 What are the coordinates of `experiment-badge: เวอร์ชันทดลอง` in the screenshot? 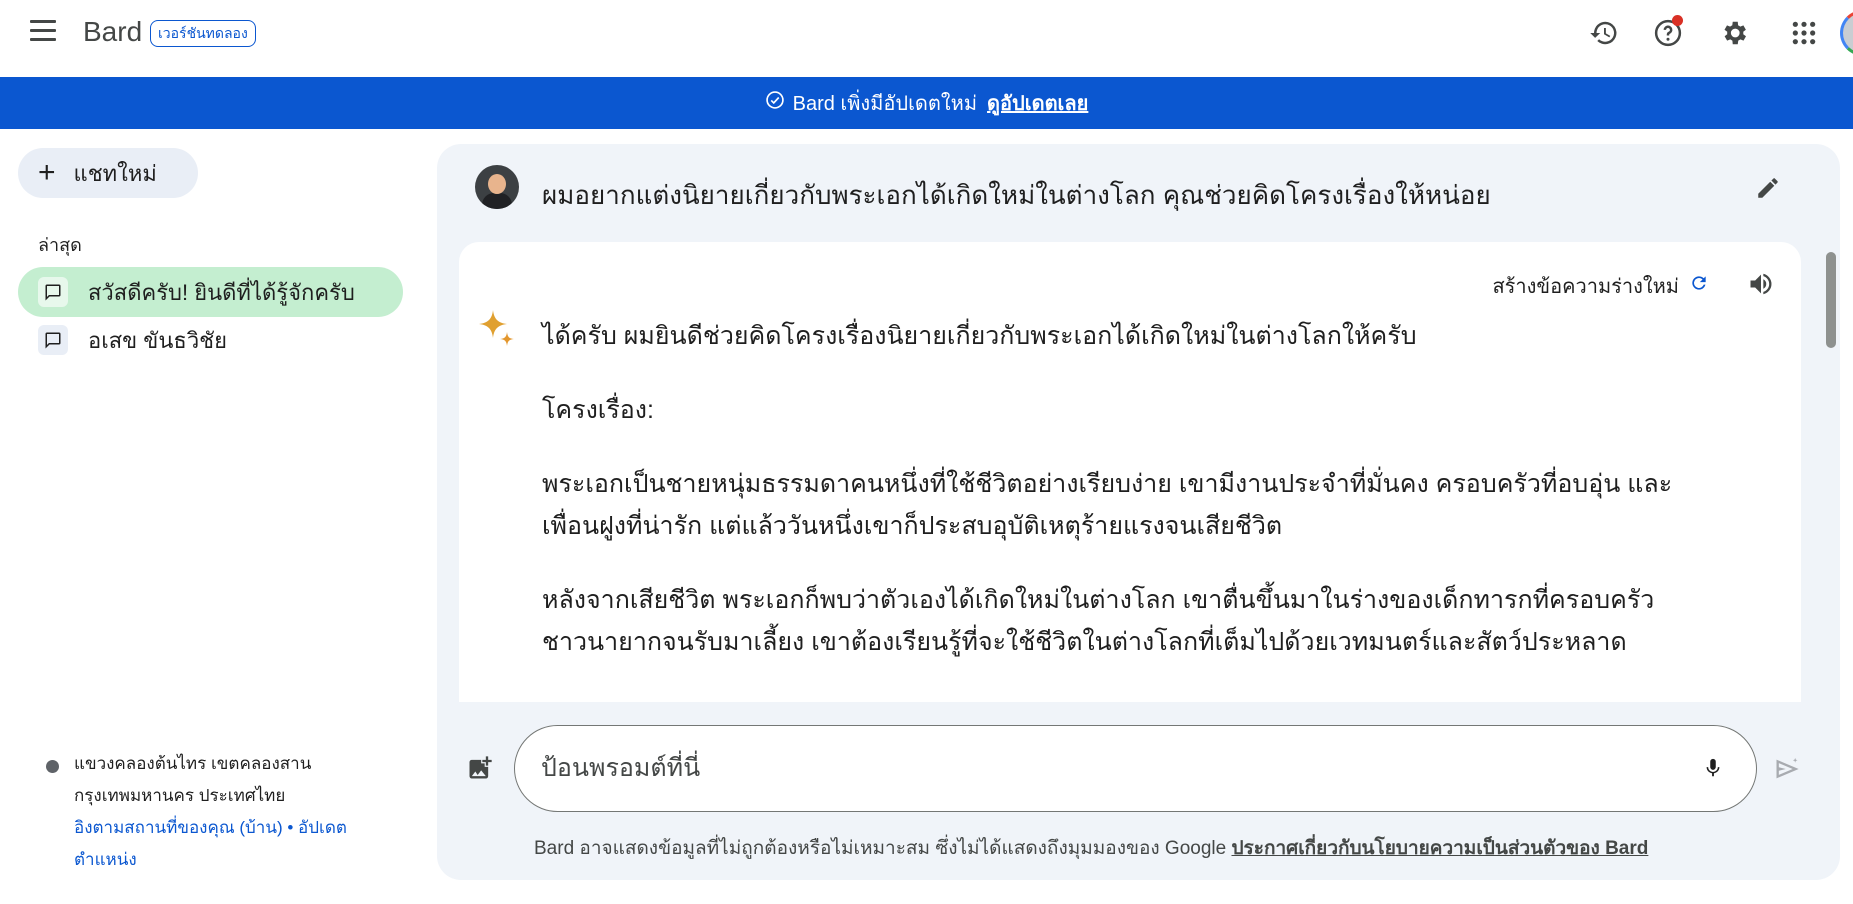 It's located at (203, 33).